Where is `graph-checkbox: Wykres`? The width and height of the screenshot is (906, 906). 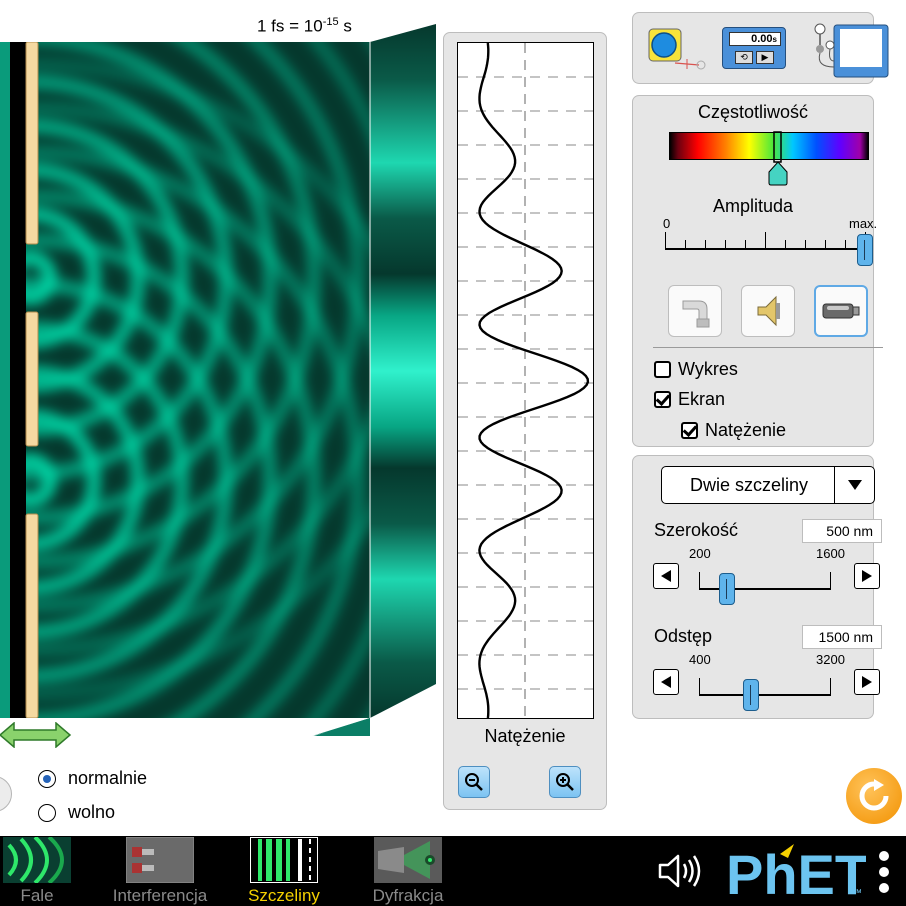 graph-checkbox: Wykres is located at coordinates (696, 369).